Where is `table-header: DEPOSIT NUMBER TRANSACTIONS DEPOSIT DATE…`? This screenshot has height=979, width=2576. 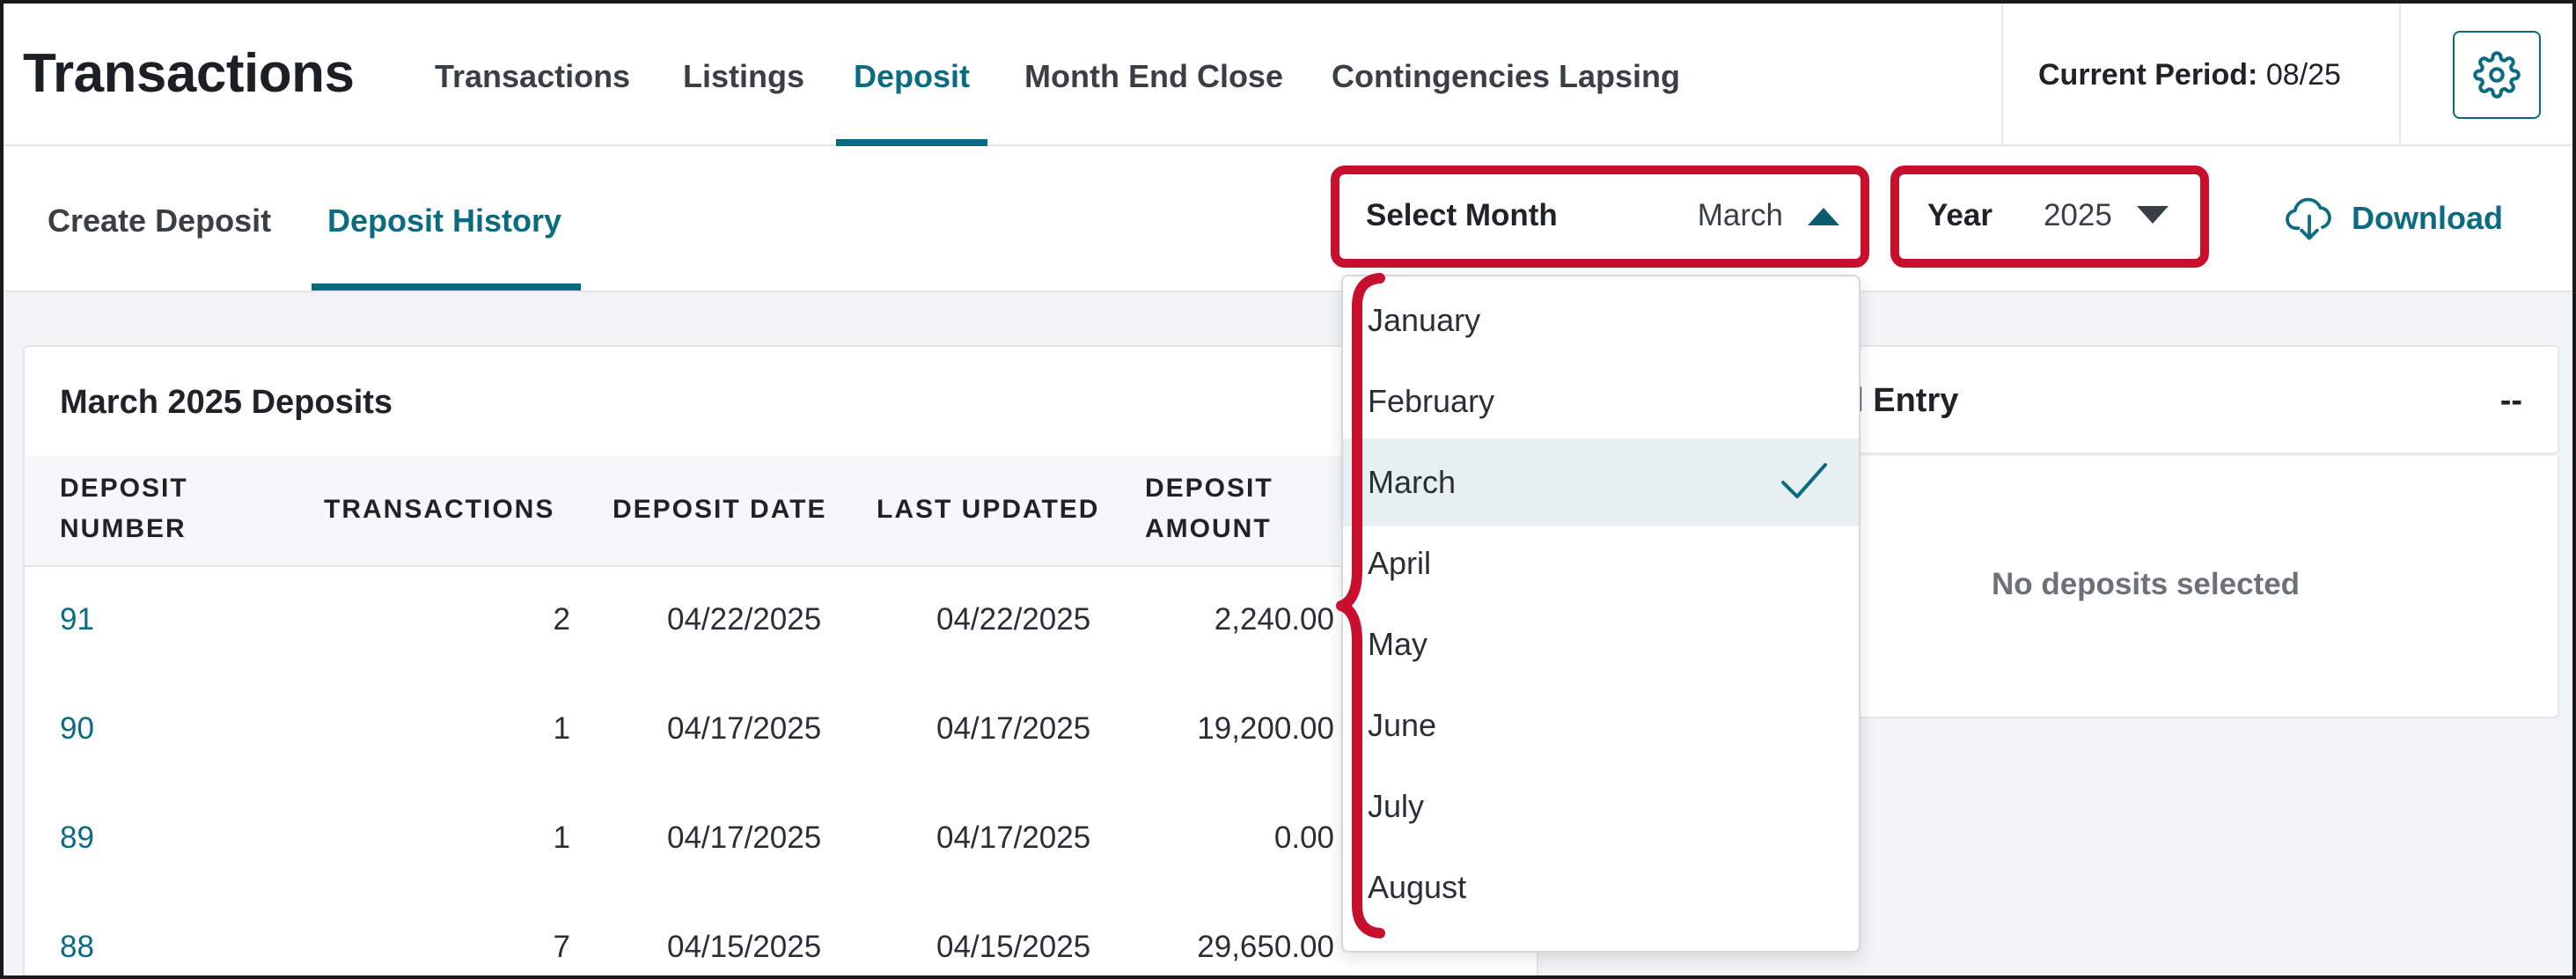 table-header: DEPOSIT NUMBER TRANSACTIONS DEPOSIT DATE… is located at coordinates (781, 512).